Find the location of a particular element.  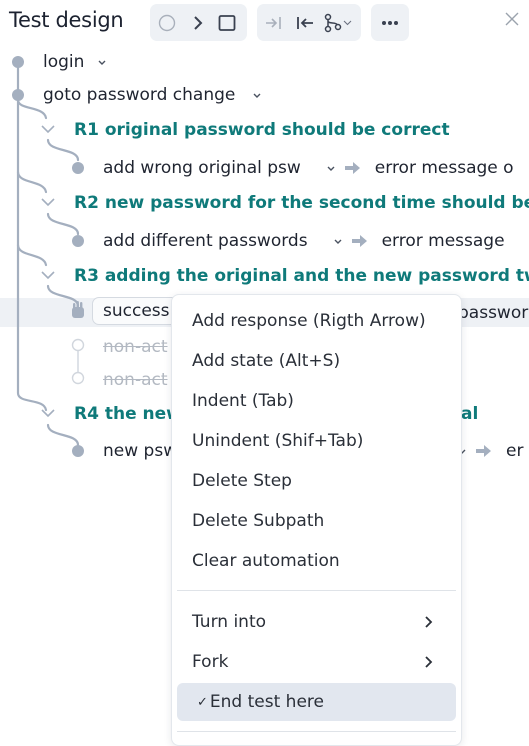

add-state-button is located at coordinates (167, 22).